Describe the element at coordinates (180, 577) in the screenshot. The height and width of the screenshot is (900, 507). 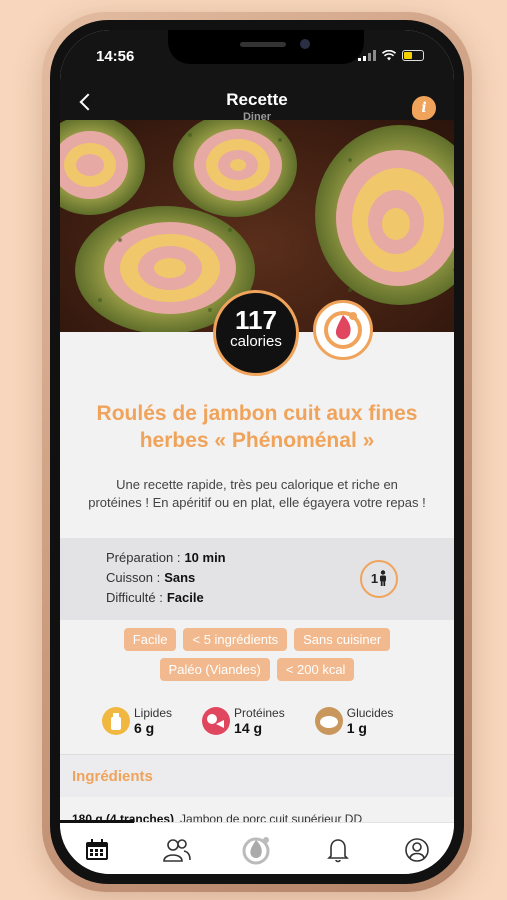
I see `meta-value: Sans` at that location.